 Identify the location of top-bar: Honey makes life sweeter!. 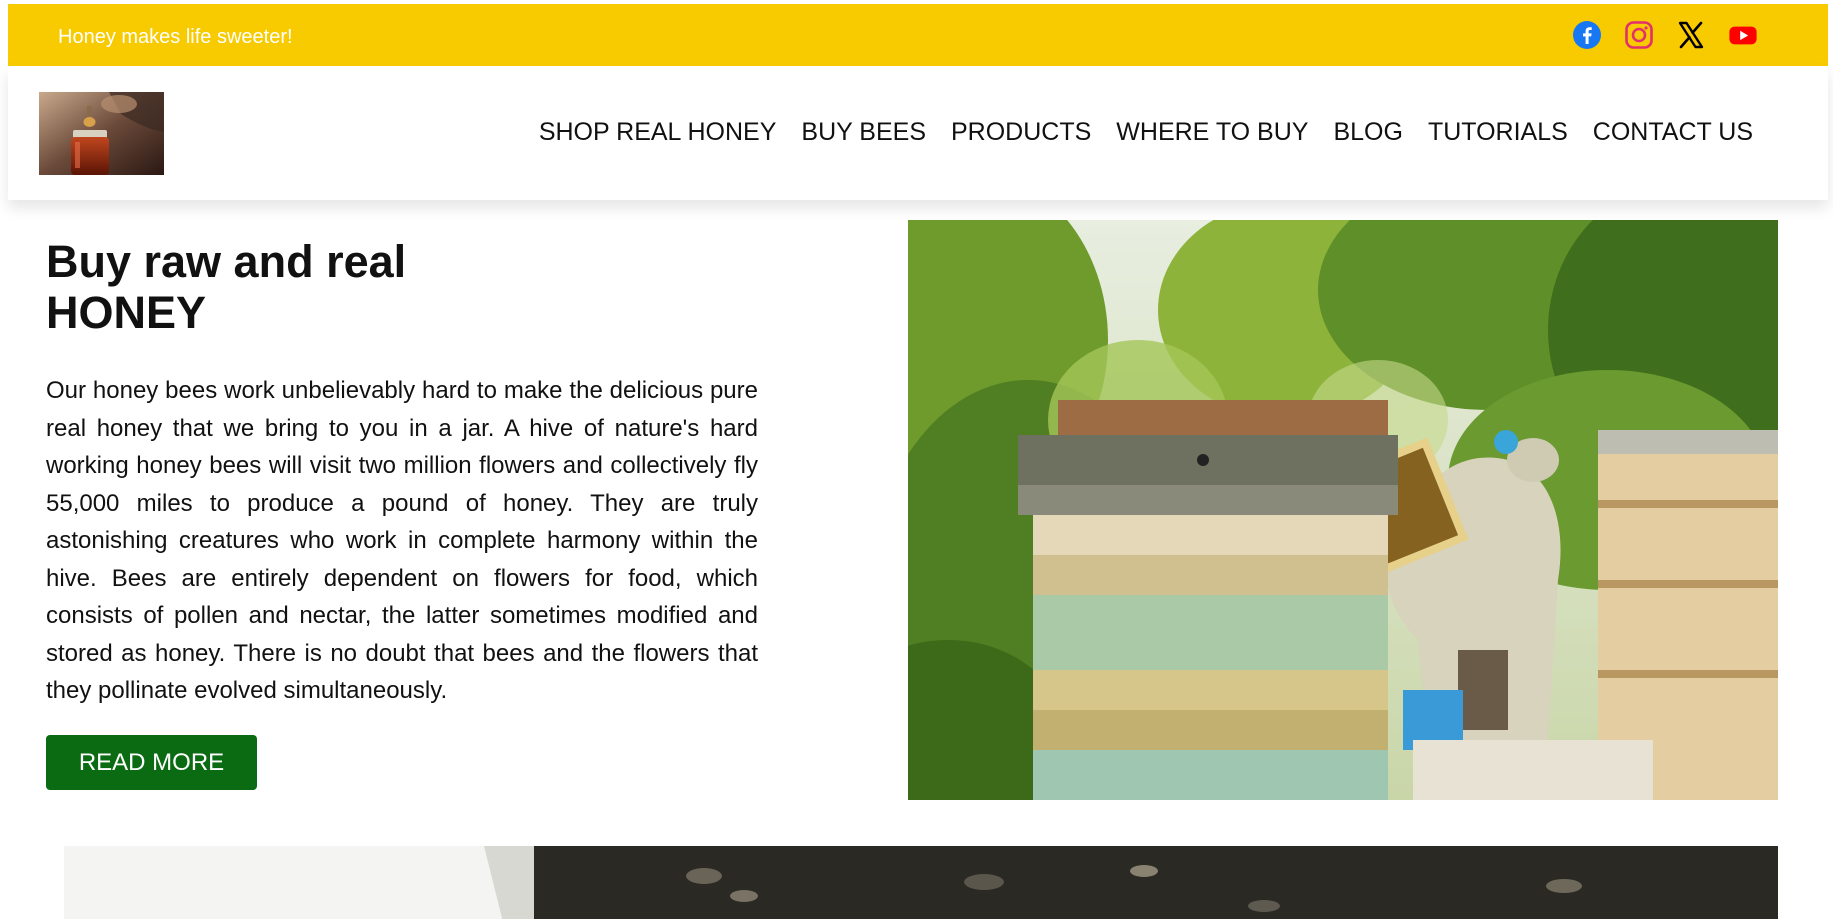
(918, 35).